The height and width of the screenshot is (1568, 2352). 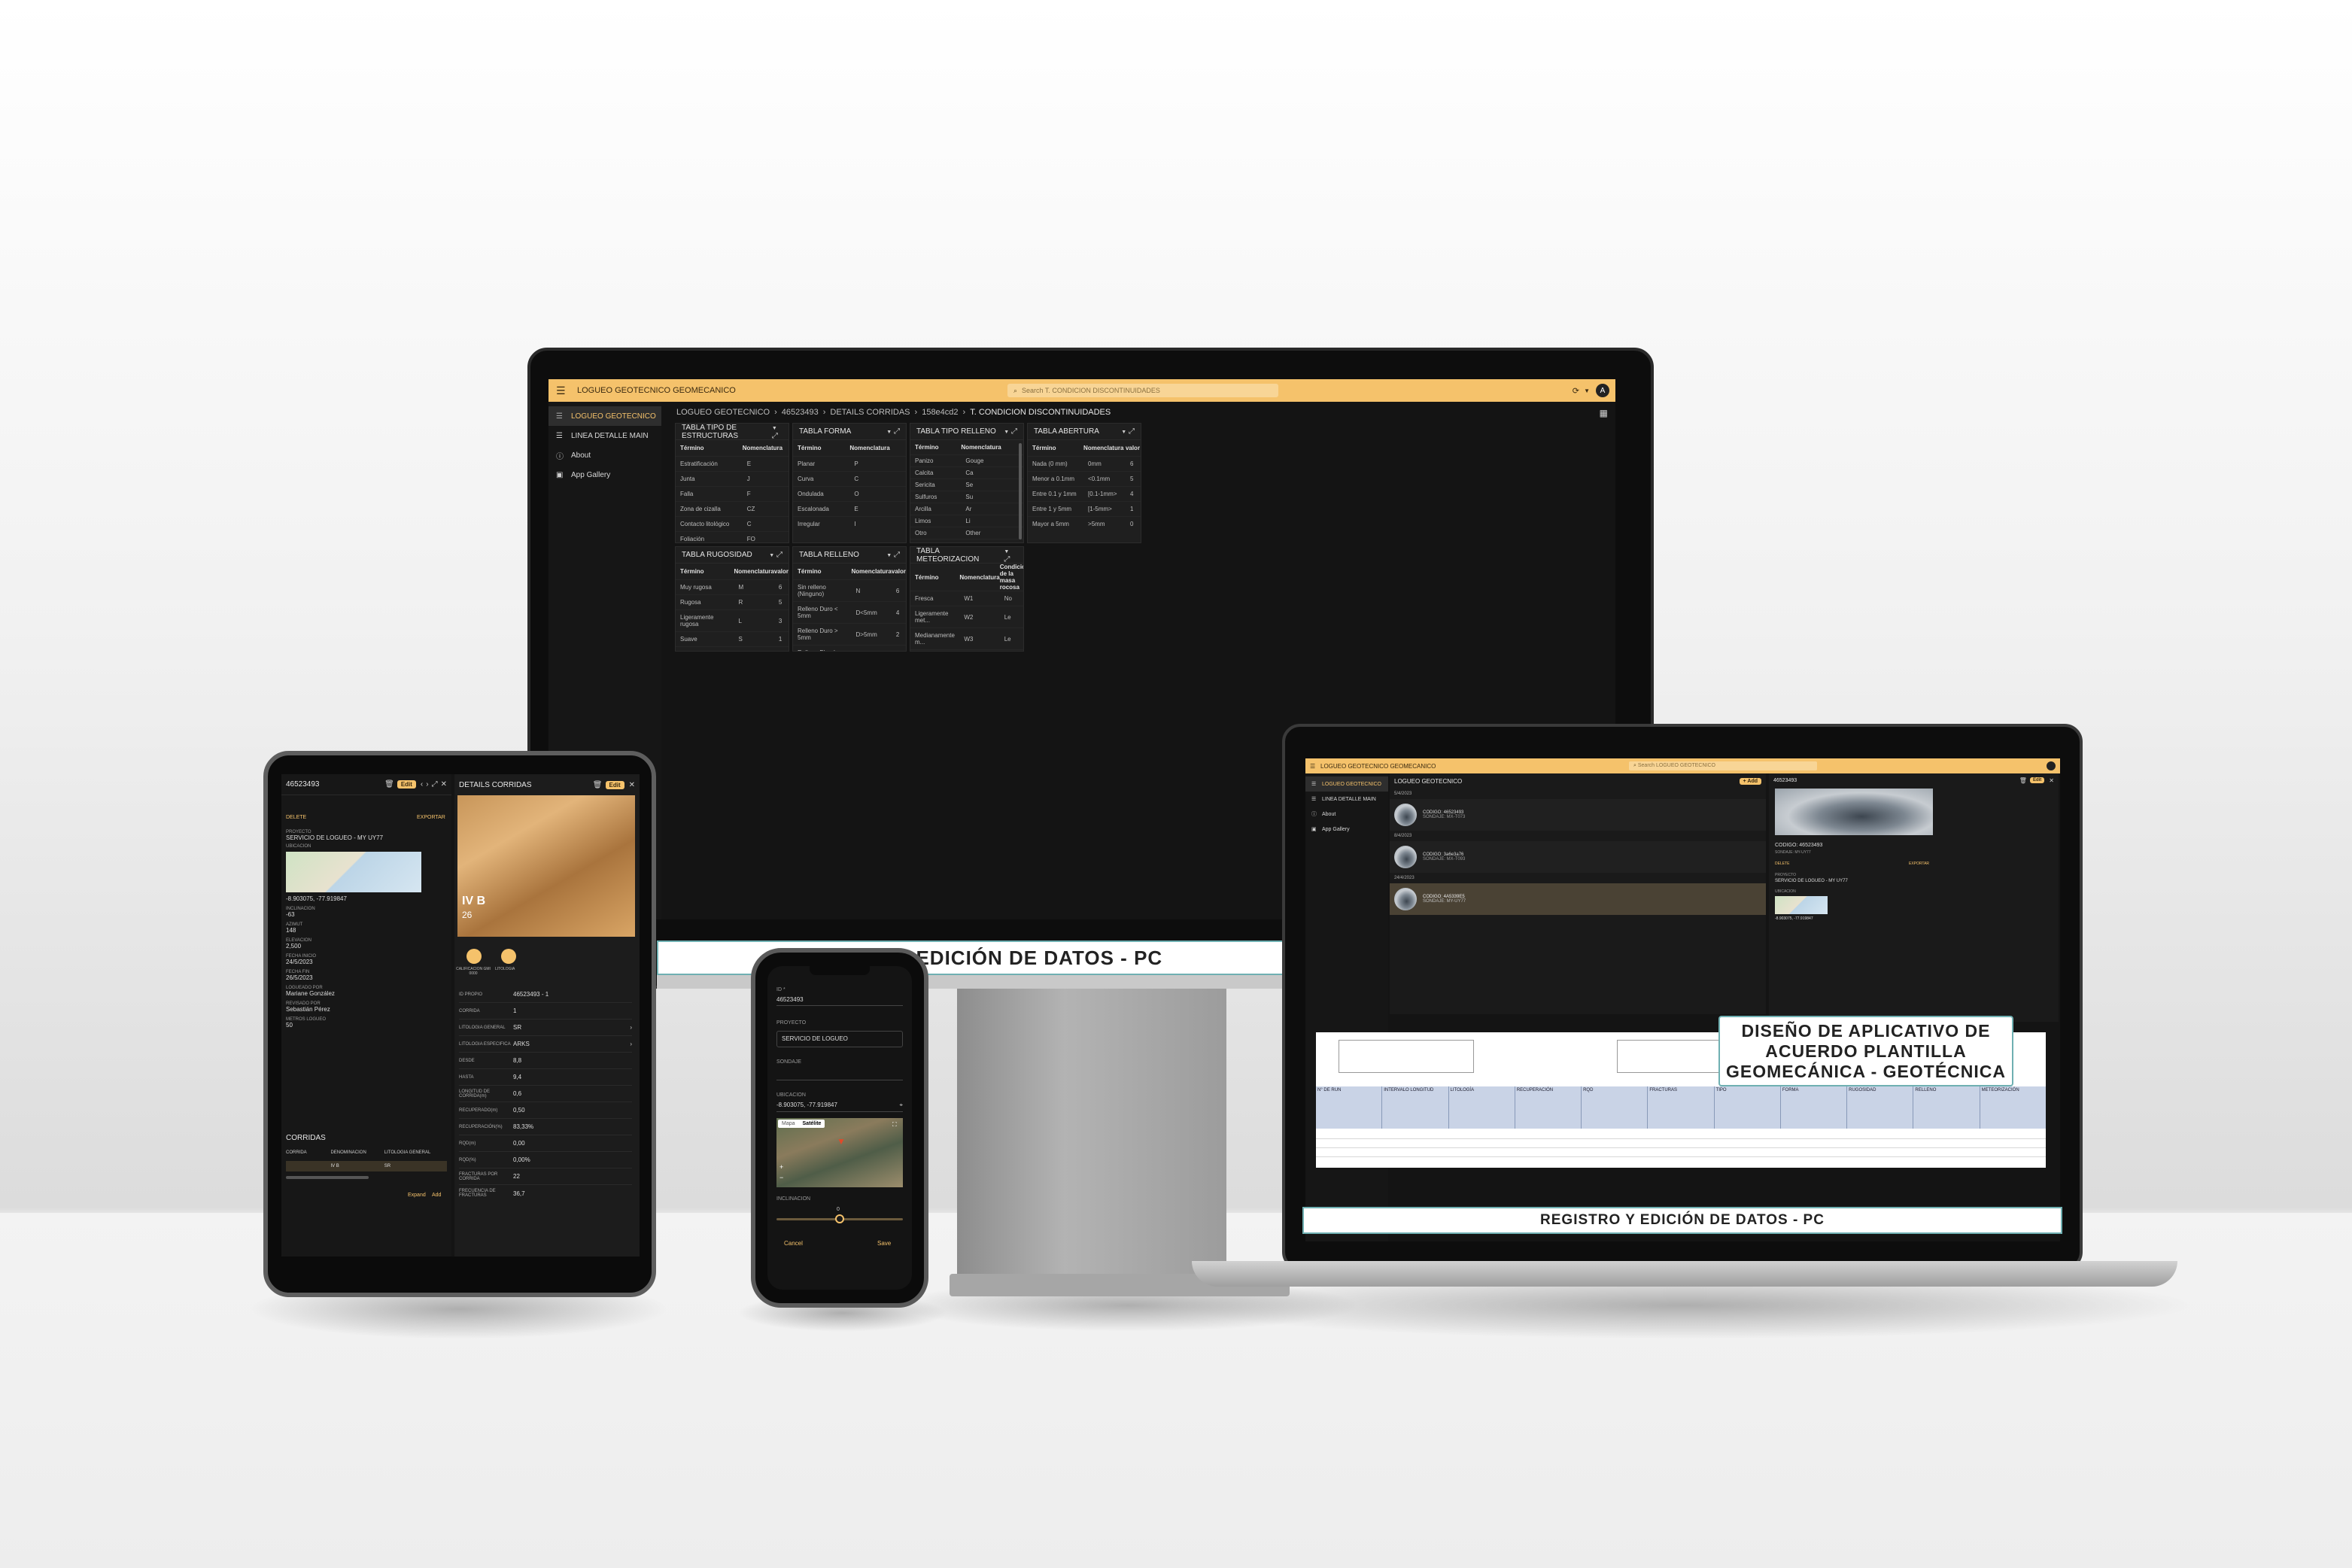 I want to click on table-row: Ligeramente rugosa L 3, so click(x=732, y=620).